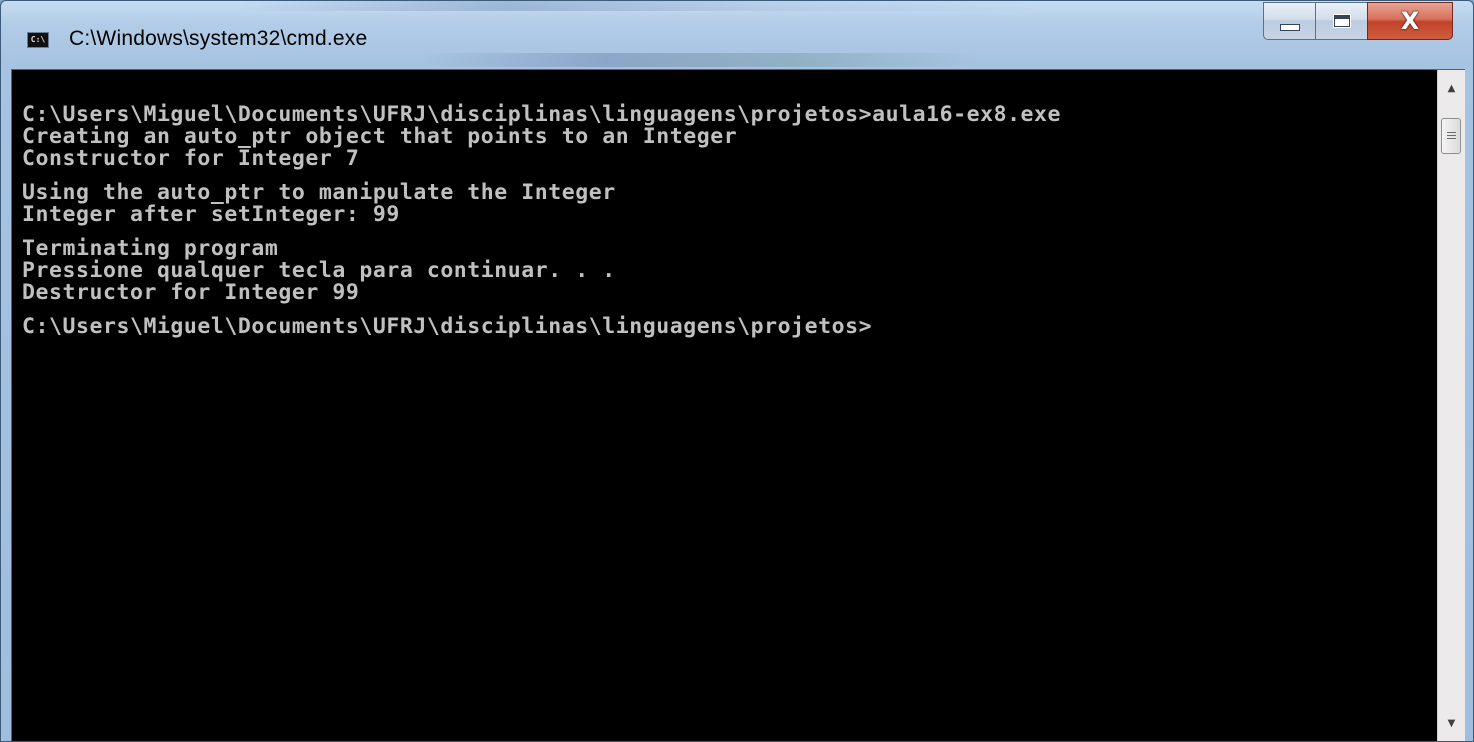 The width and height of the screenshot is (1474, 742). I want to click on maximize-icon, so click(1341, 21).